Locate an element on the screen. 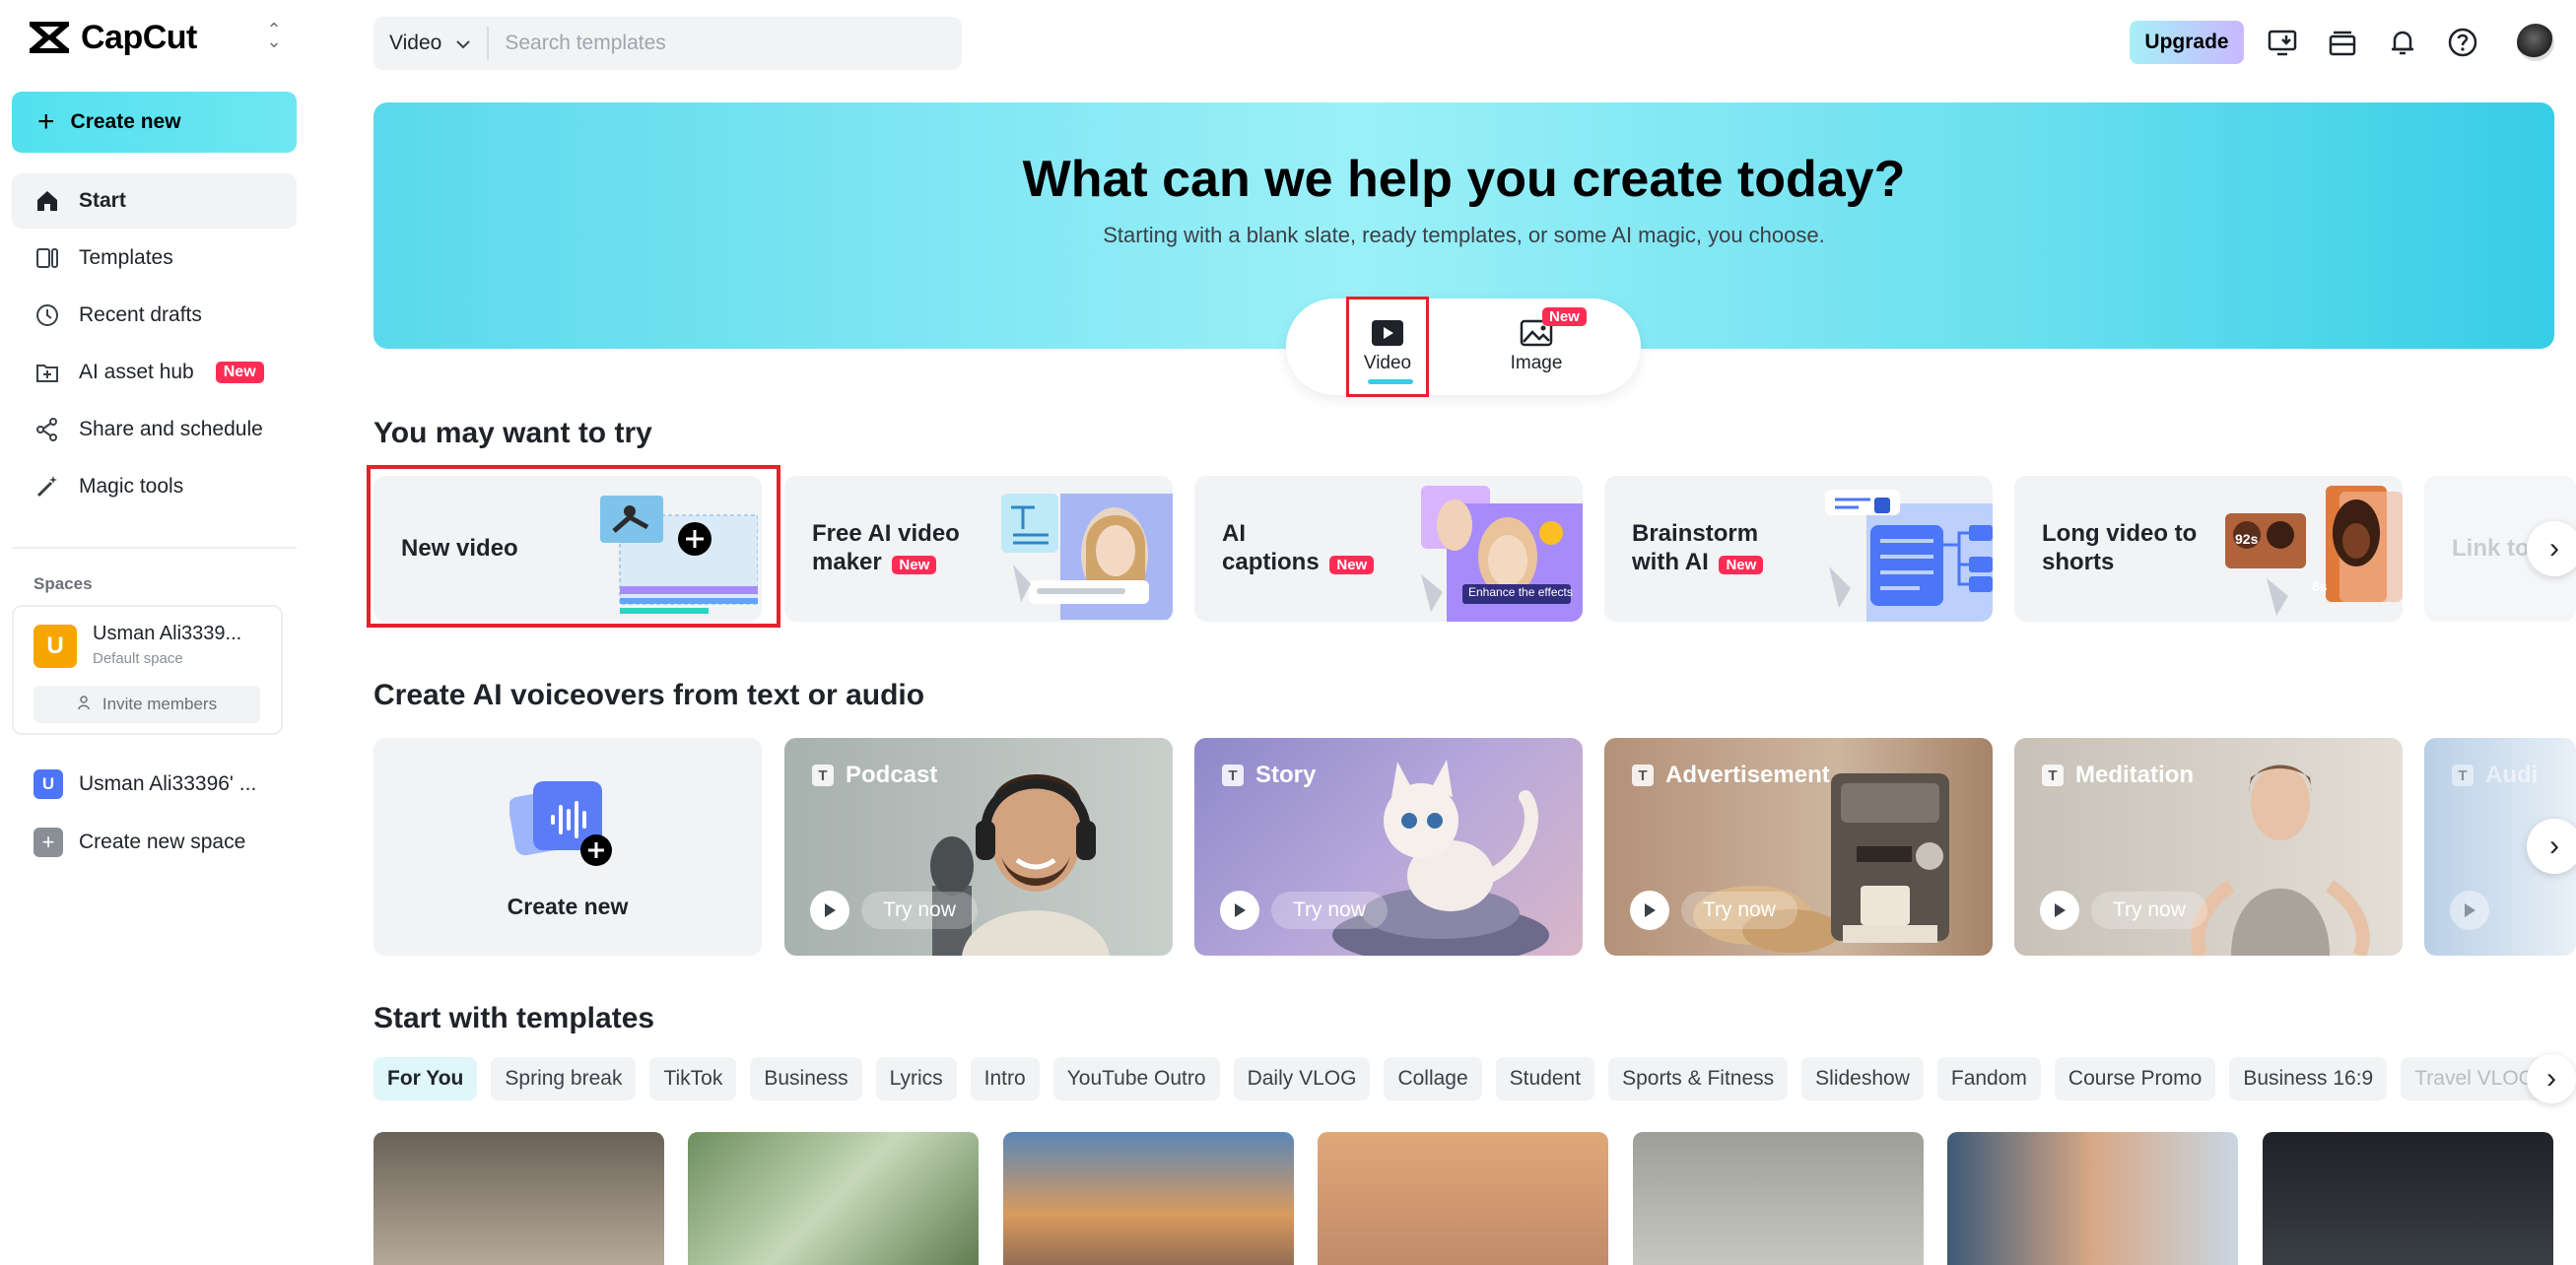  plus-icon: + is located at coordinates (48, 842).